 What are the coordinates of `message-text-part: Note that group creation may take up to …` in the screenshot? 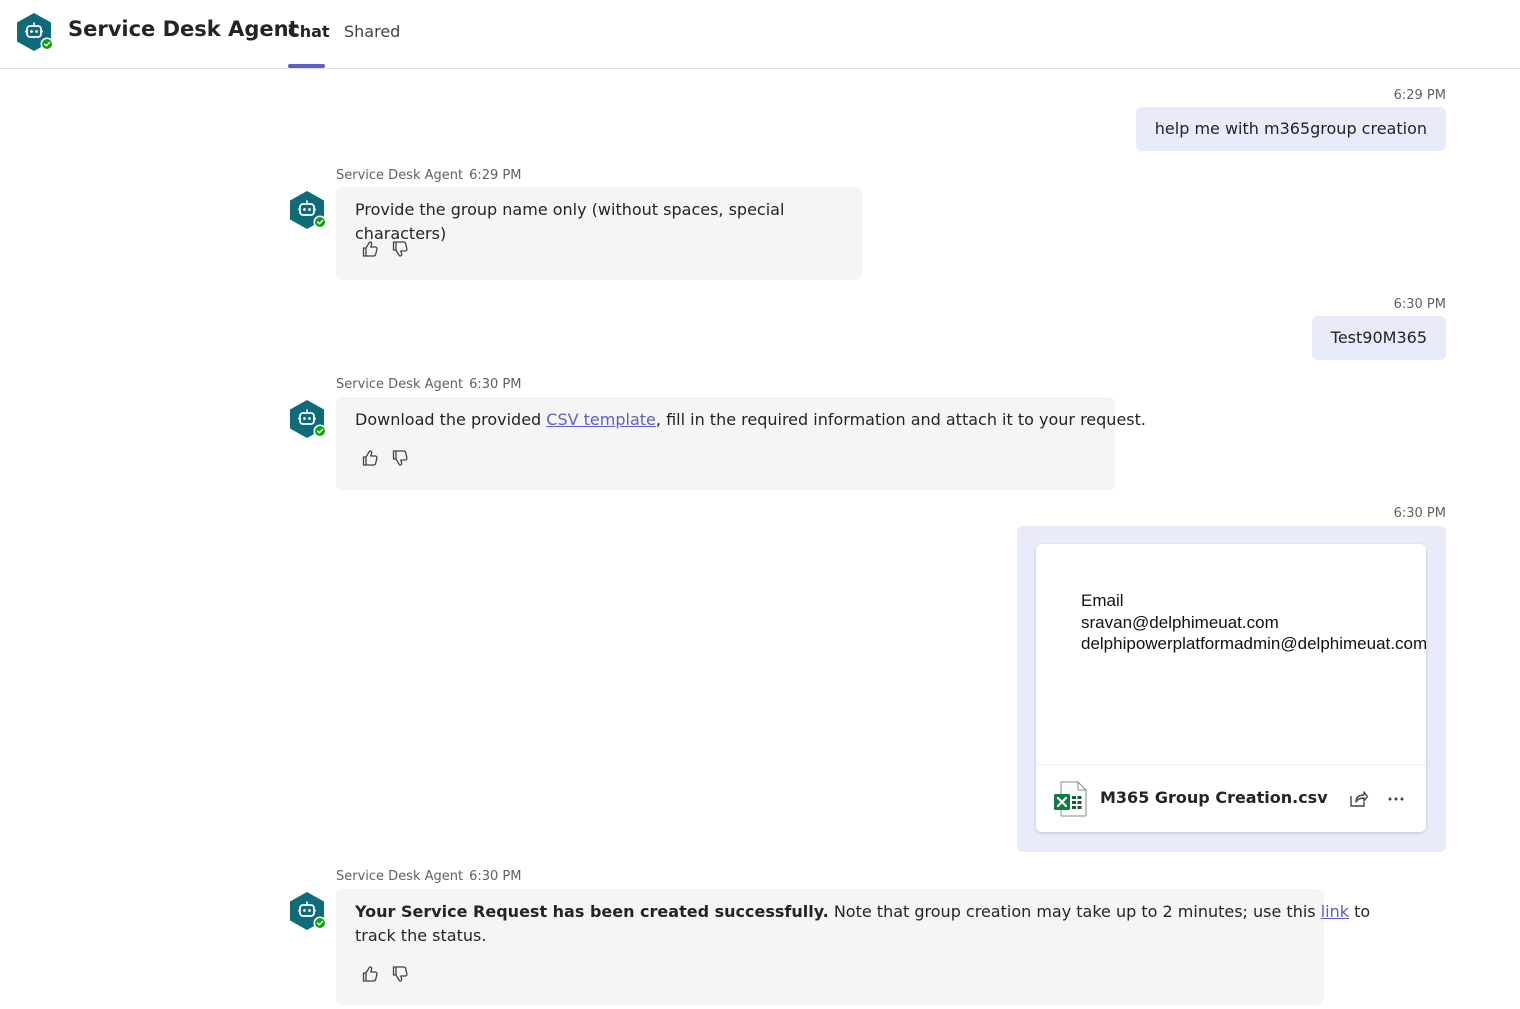 It's located at (1074, 911).